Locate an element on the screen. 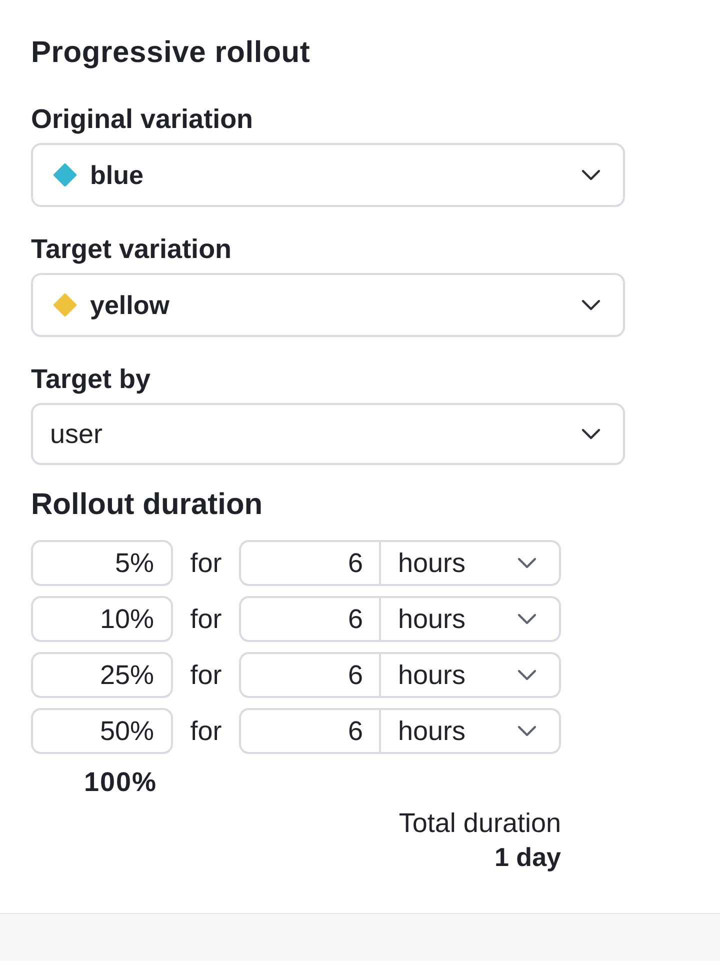  percent-input: 5% is located at coordinates (102, 563).